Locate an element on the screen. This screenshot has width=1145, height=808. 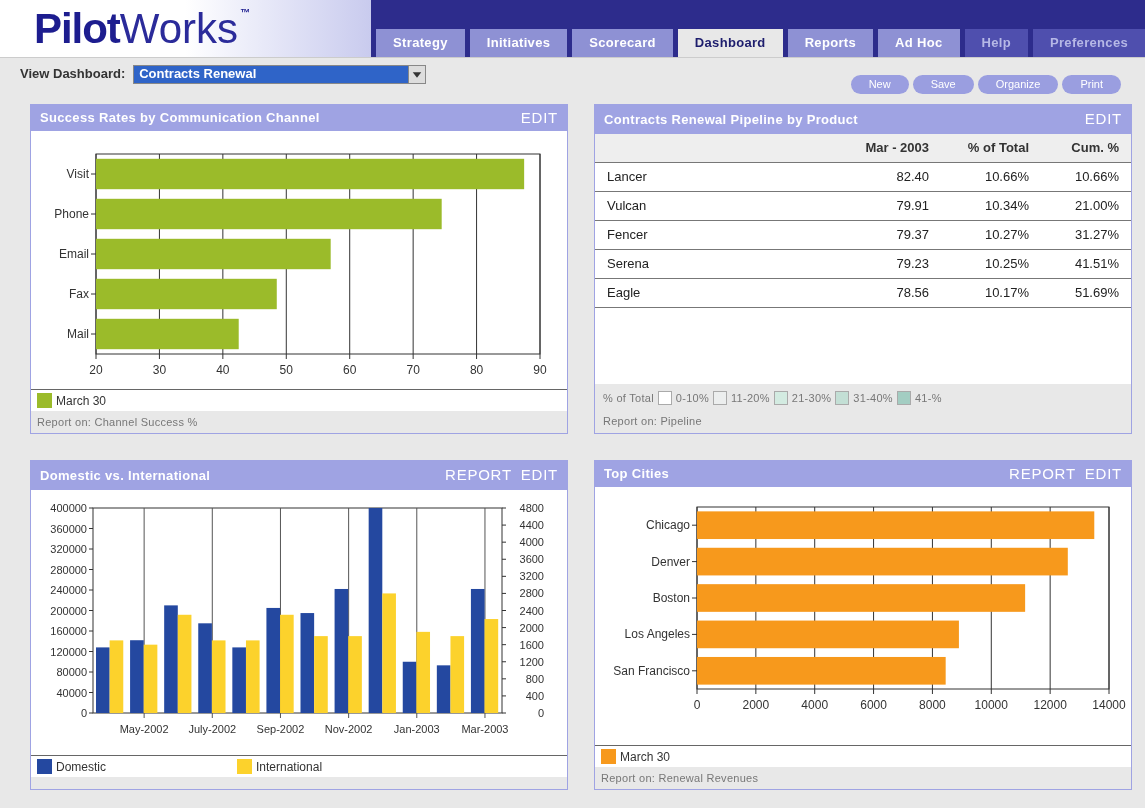
table-cell-text: 10.25% is located at coordinates (1006, 264).